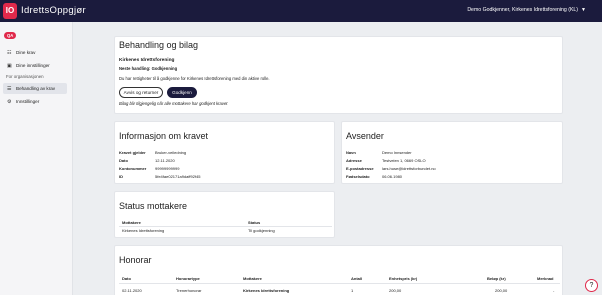 This screenshot has width=602, height=295. What do you see at coordinates (132, 152) in the screenshot?
I see `kravet-key: Kravet gjelder` at bounding box center [132, 152].